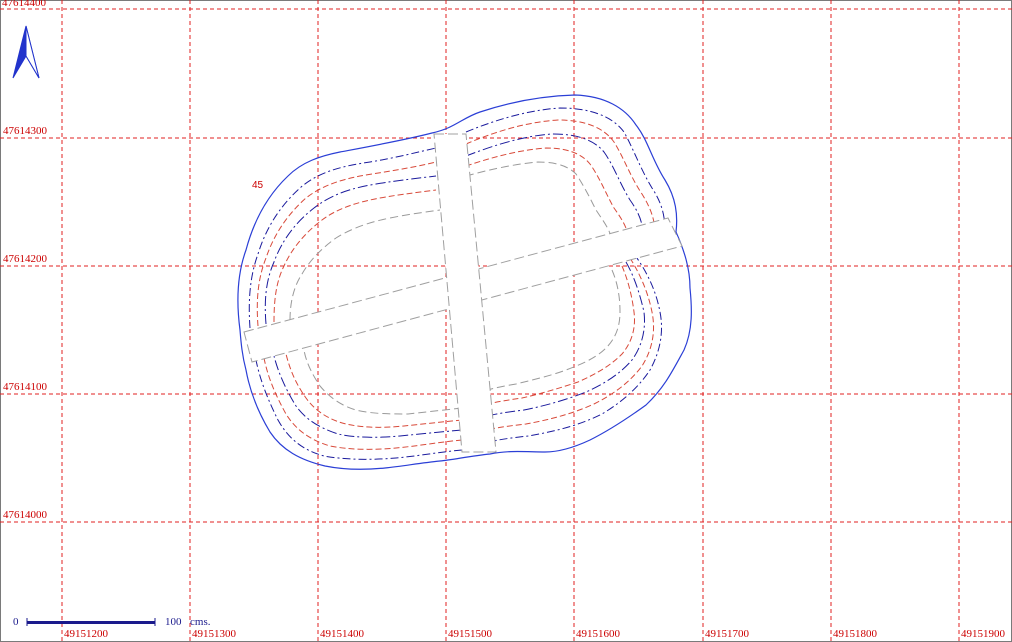 This screenshot has height=642, width=1012. I want to click on scale-bar-end-label: 100, so click(173, 622).